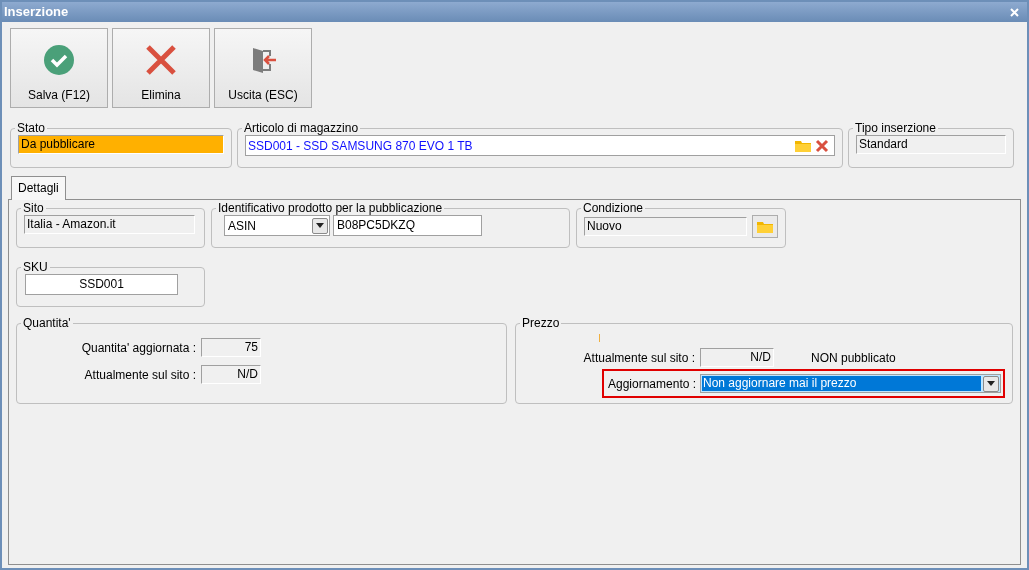 Image resolution: width=1029 pixels, height=570 pixels. Describe the element at coordinates (101, 284) in the screenshot. I see `sku-field: SSD001` at that location.